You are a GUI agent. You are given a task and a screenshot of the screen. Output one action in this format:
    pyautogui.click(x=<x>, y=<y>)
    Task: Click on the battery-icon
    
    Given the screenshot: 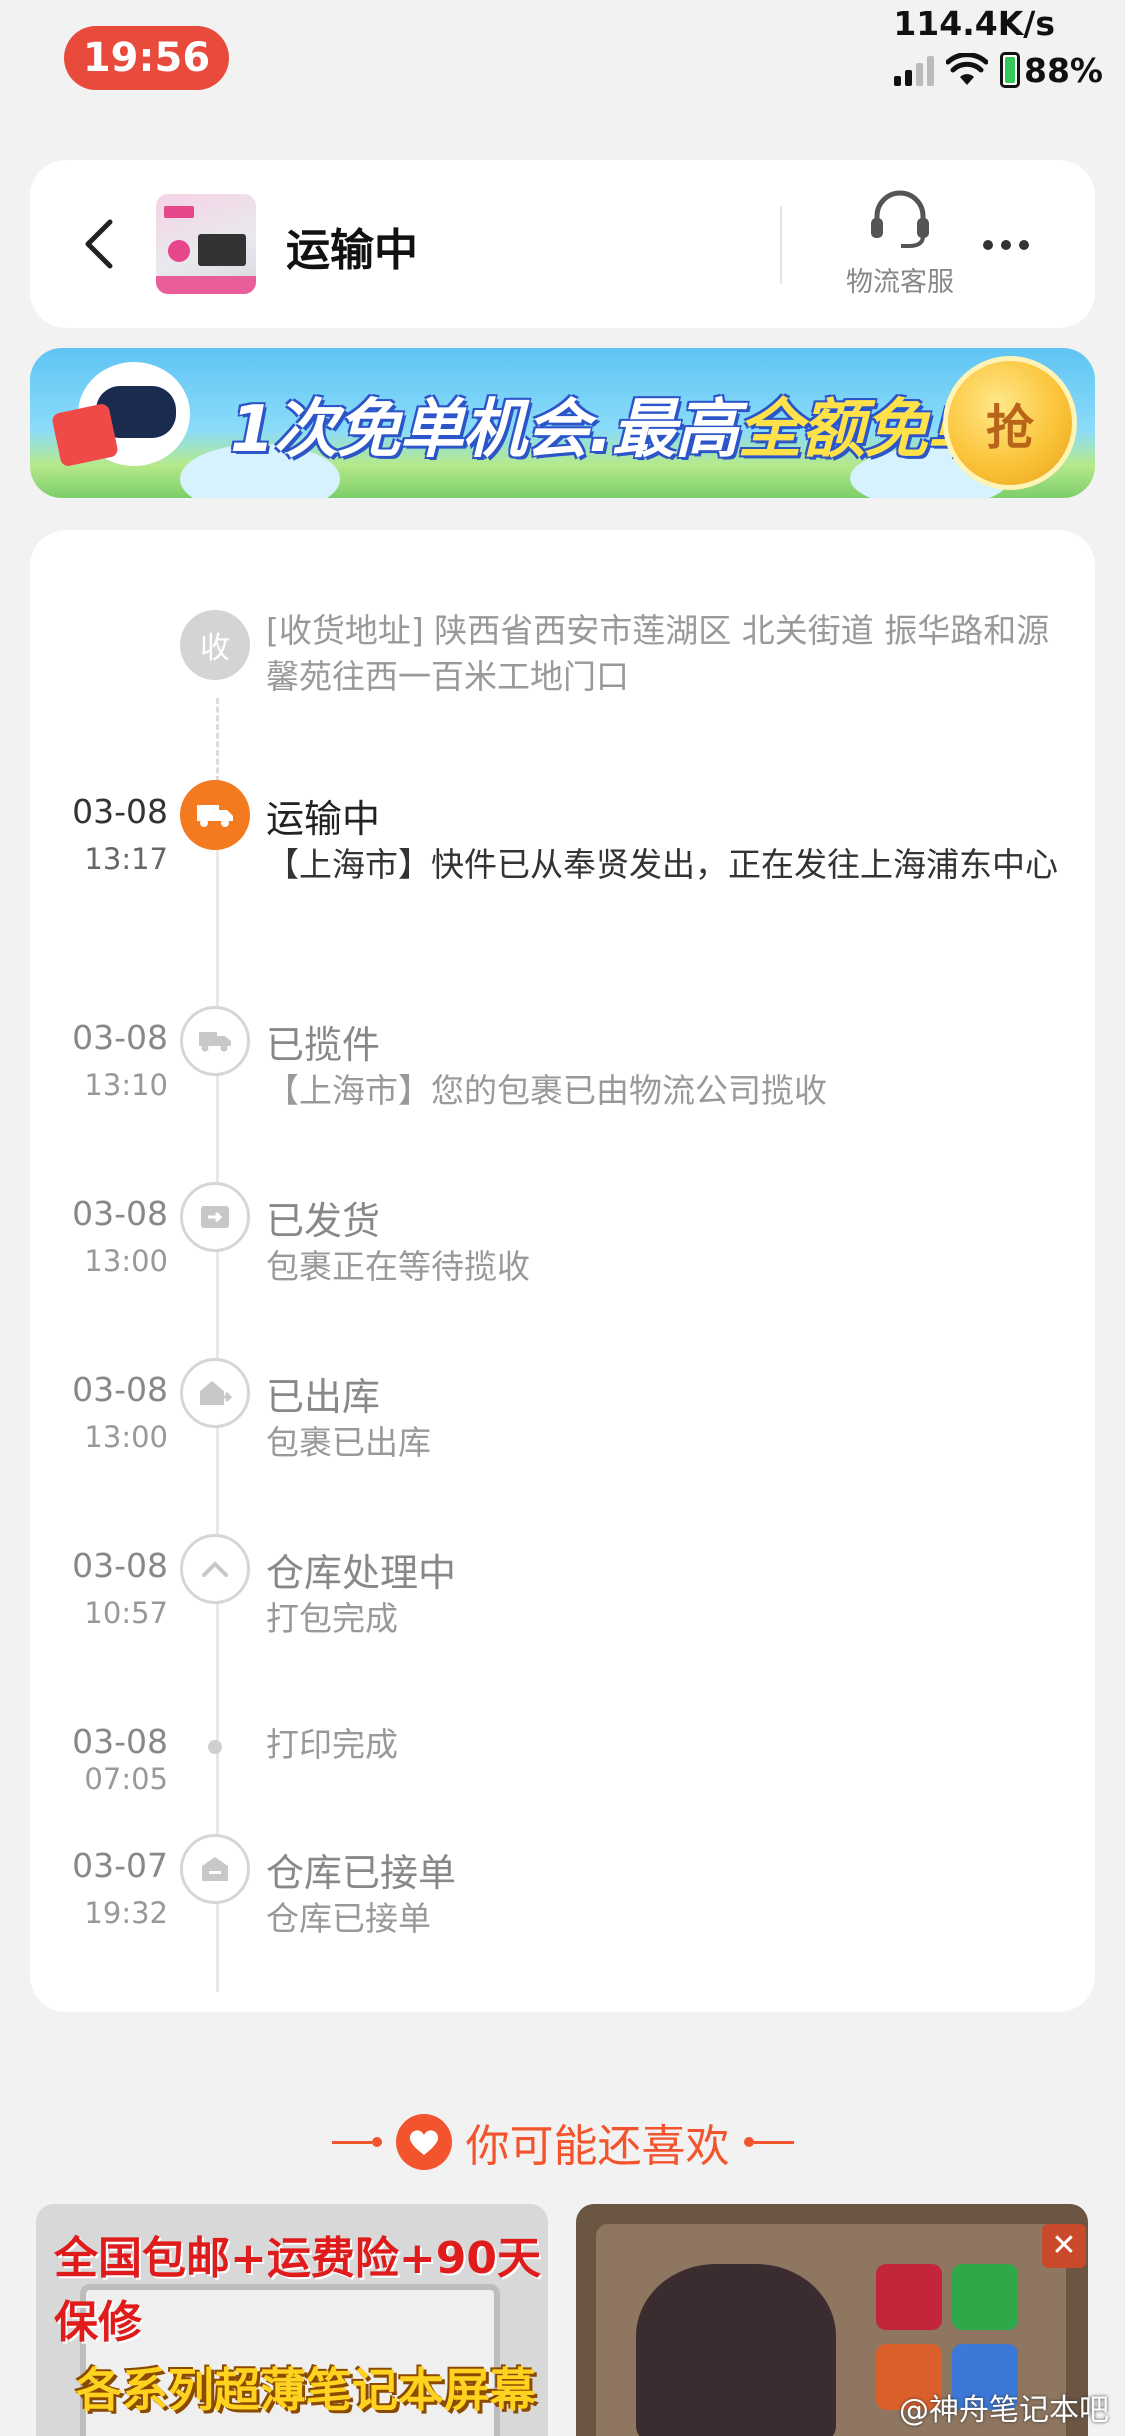 What is the action you would take?
    pyautogui.click(x=1010, y=70)
    